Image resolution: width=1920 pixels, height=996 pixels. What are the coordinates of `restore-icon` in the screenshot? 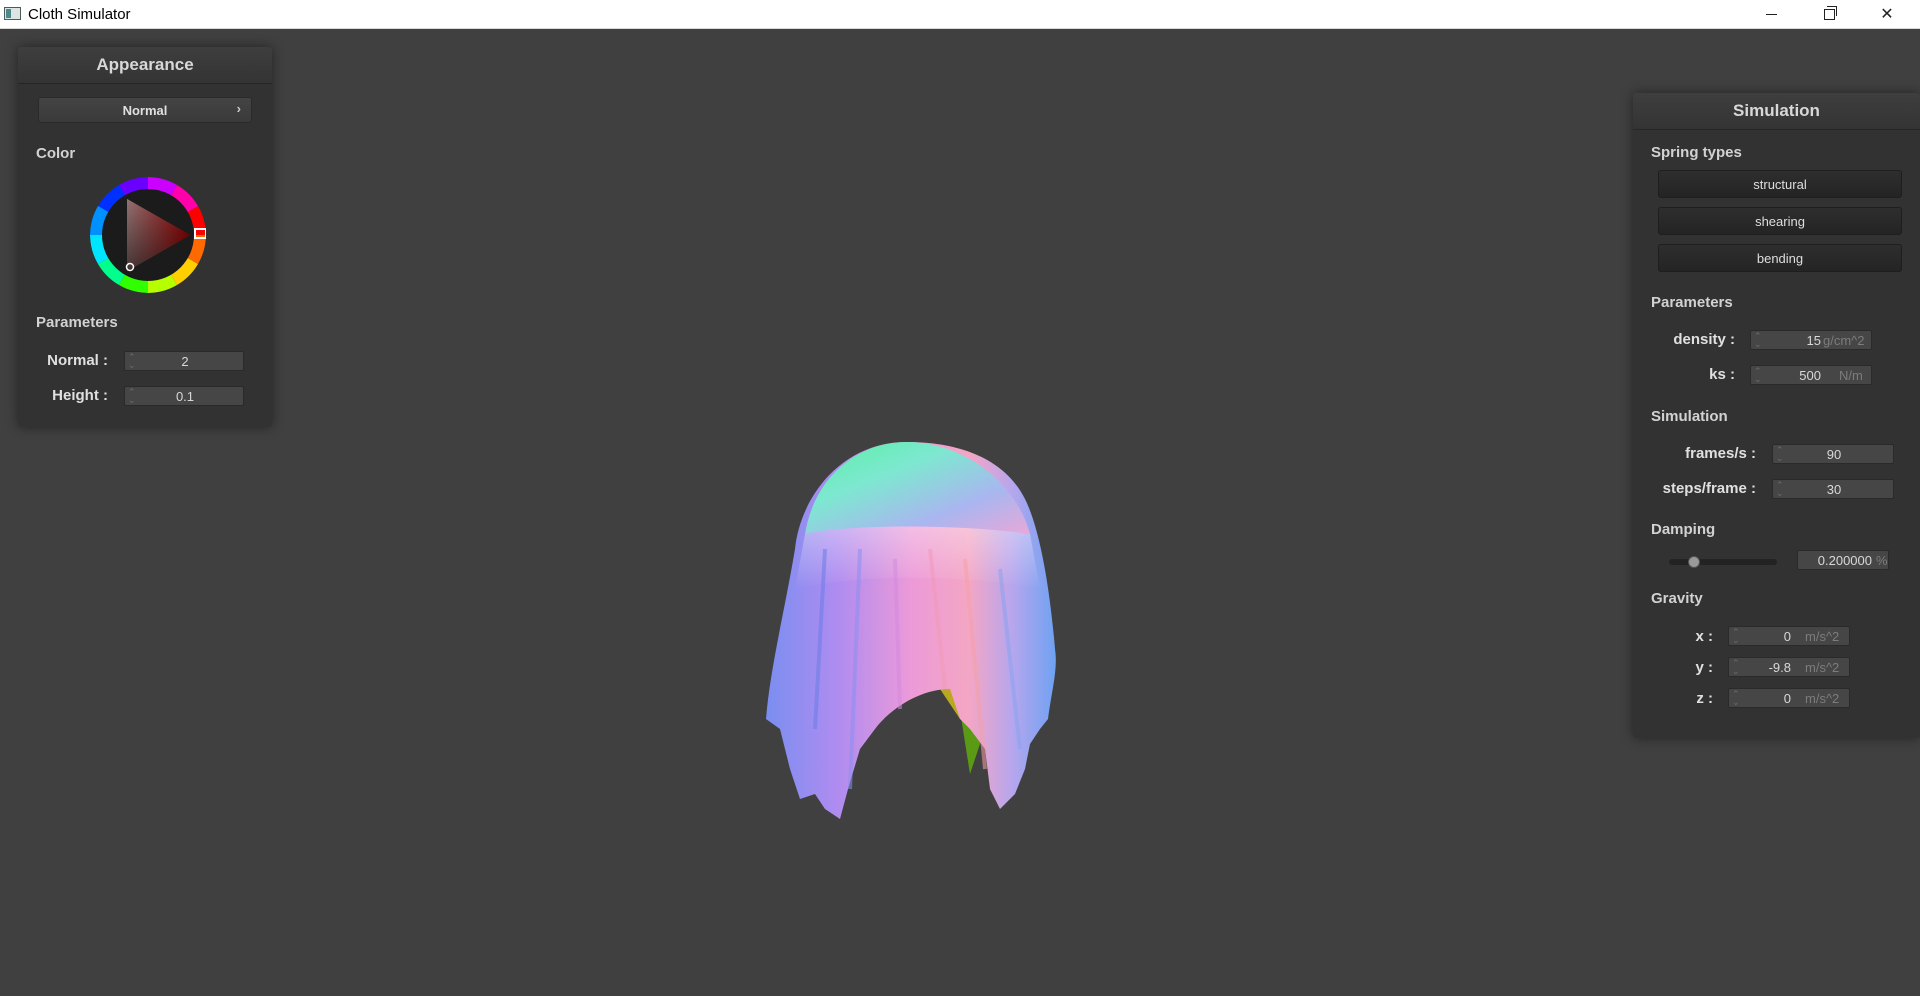 It's located at (1830, 12).